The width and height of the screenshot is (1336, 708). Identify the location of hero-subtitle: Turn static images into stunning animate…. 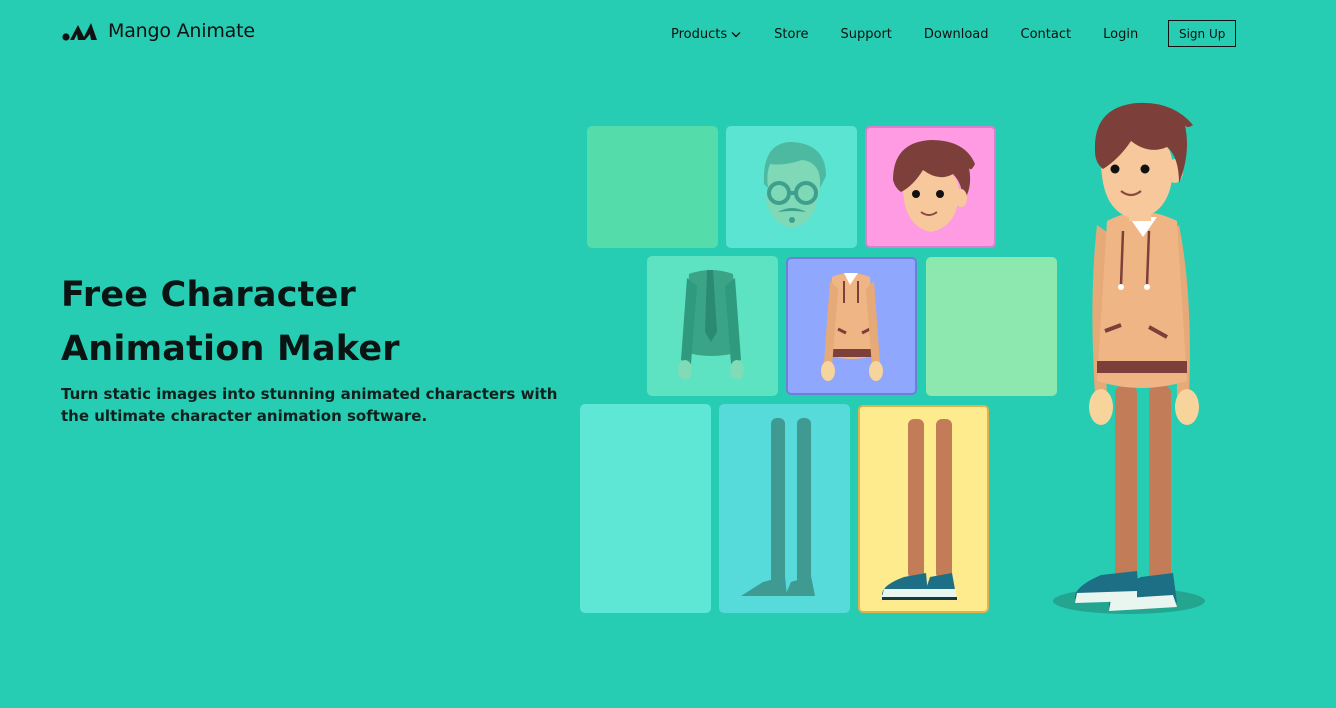
(309, 405).